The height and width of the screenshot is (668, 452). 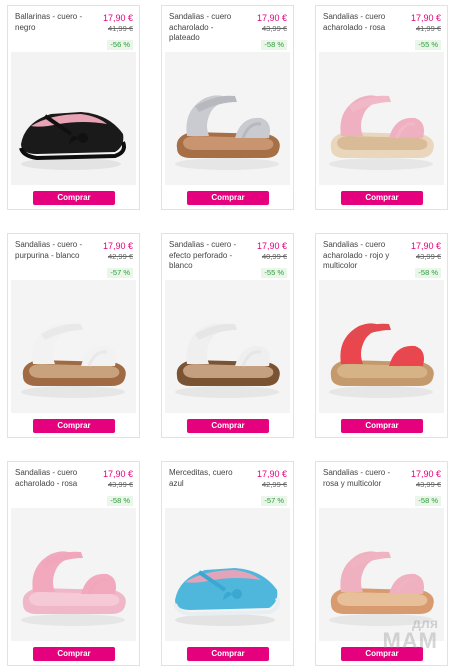 What do you see at coordinates (51, 250) in the screenshot?
I see `product-title: Sandalias - cuero - purpurina - blanco` at bounding box center [51, 250].